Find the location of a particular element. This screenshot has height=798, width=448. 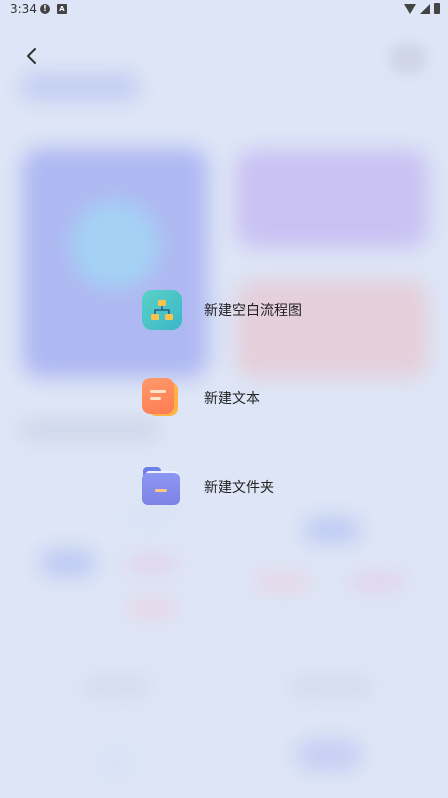

menu-item-label: 新建空白流程图 is located at coordinates (253, 311).